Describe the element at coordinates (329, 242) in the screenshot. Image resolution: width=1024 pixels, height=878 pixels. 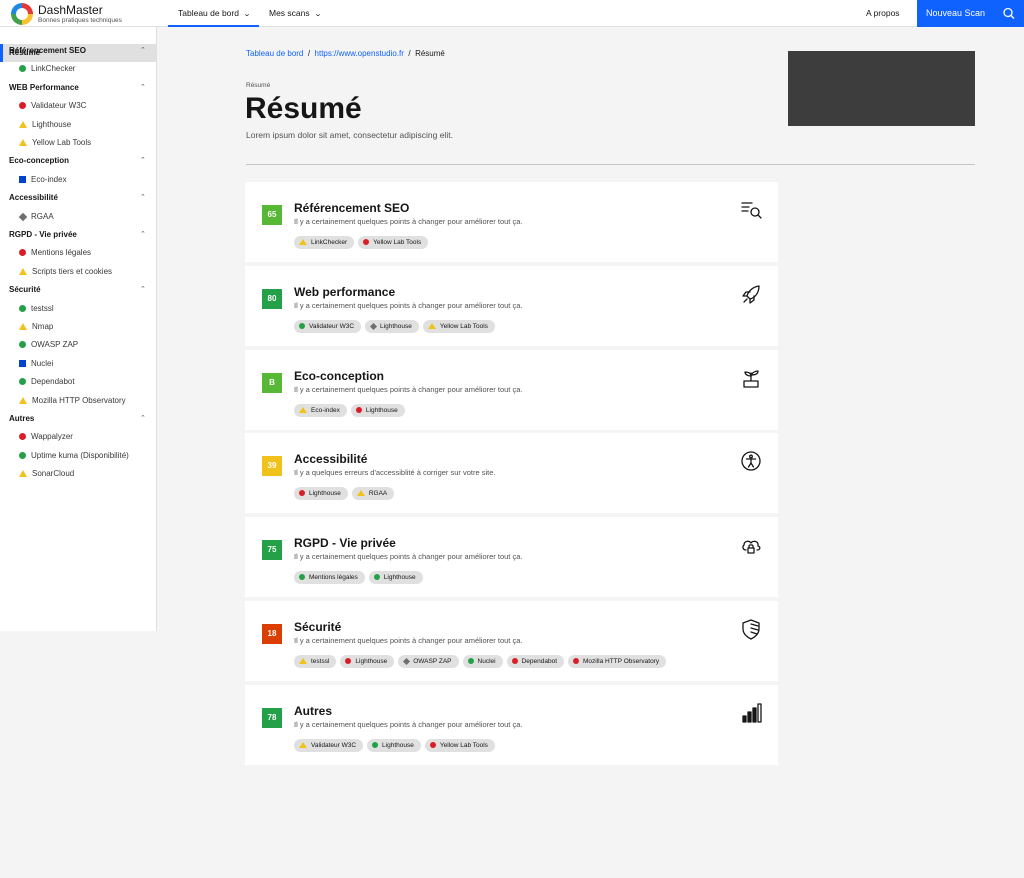
I see `tool-tag-label: LinkChecker` at that location.